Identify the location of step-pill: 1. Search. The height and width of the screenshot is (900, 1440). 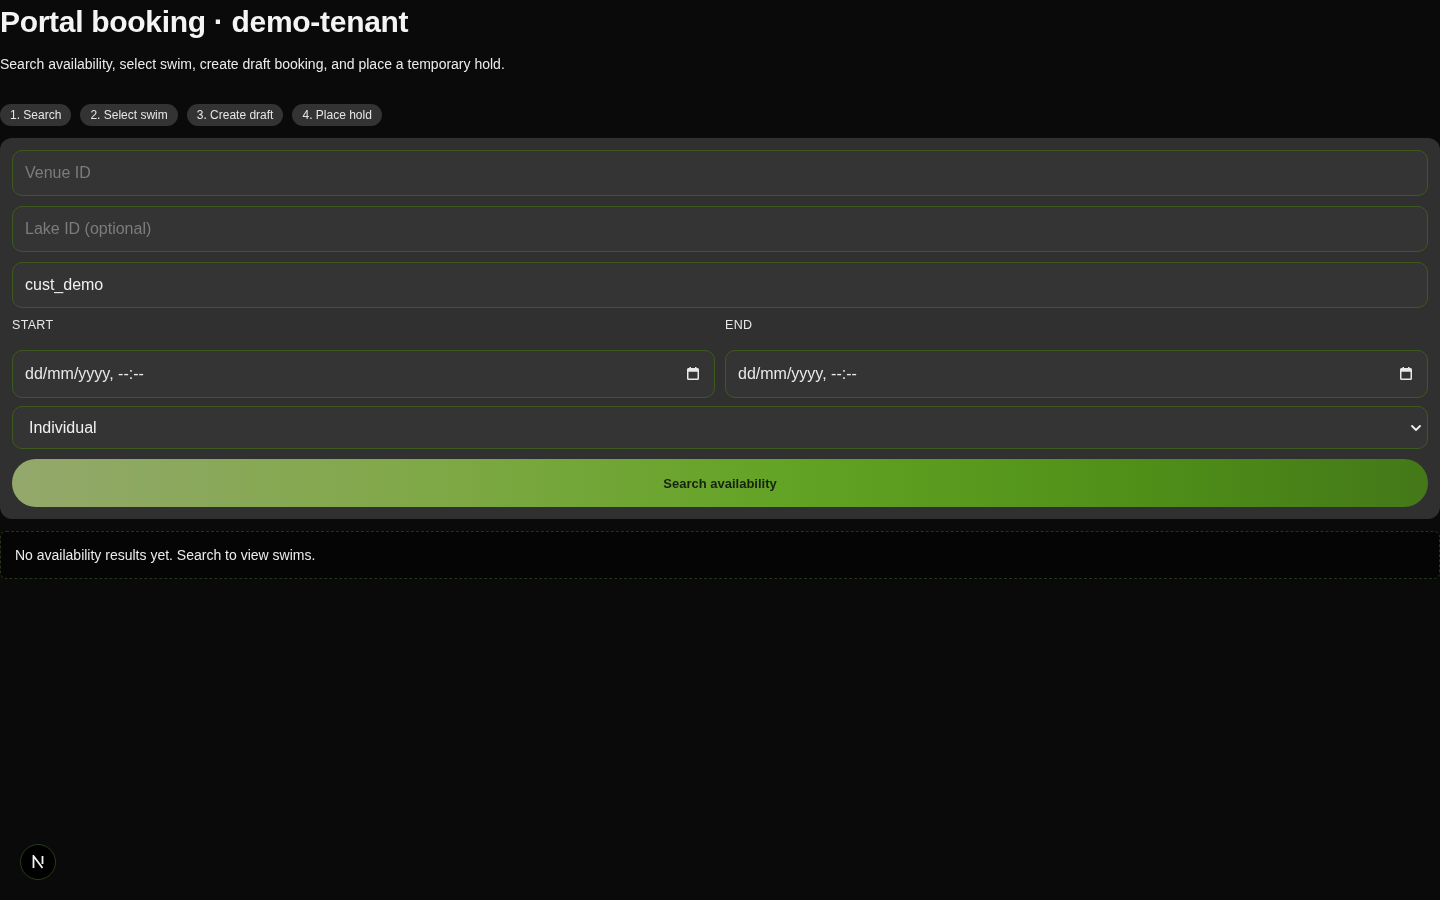
(36, 115).